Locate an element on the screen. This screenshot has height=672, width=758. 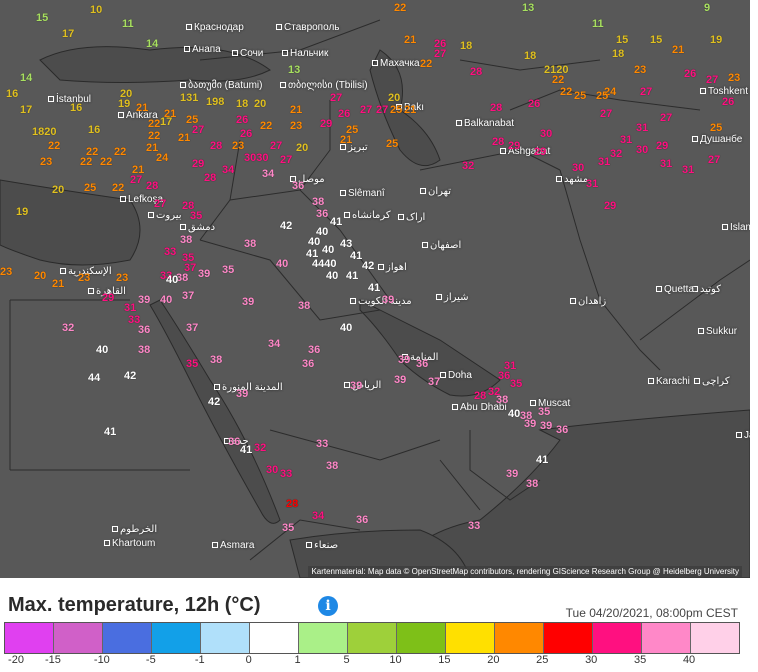
temperature-value: 20 is located at coordinates (40, 276).